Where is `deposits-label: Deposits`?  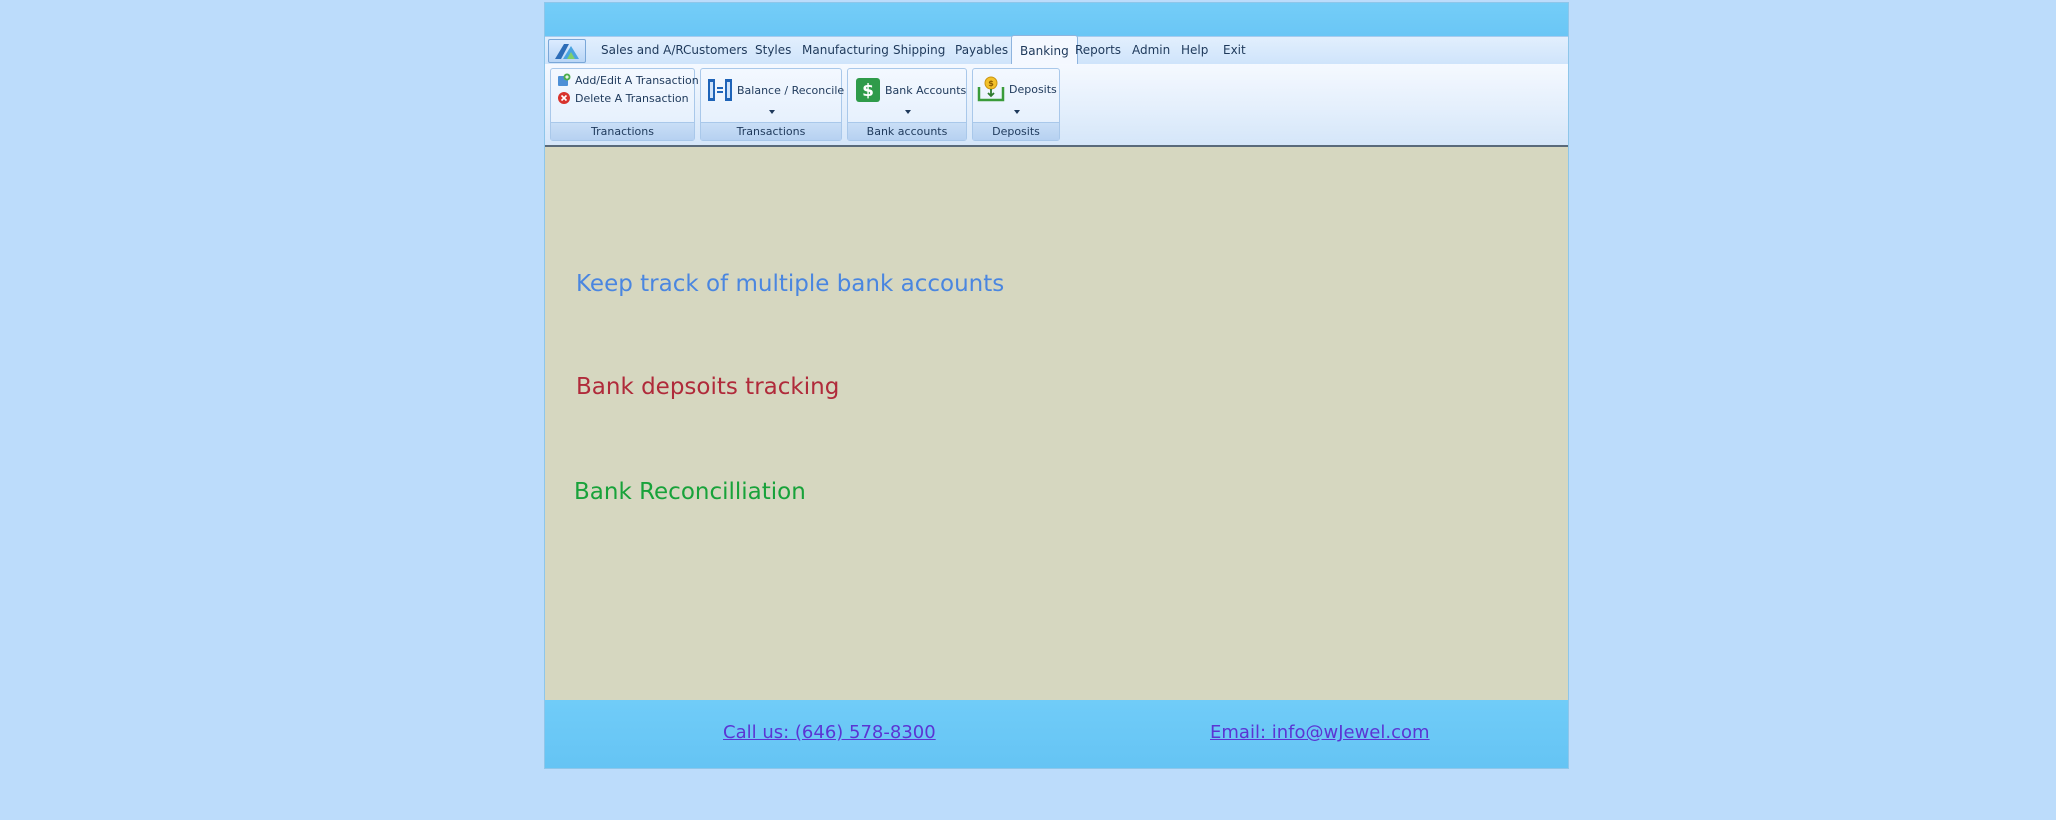
deposits-label: Deposits is located at coordinates (1033, 89).